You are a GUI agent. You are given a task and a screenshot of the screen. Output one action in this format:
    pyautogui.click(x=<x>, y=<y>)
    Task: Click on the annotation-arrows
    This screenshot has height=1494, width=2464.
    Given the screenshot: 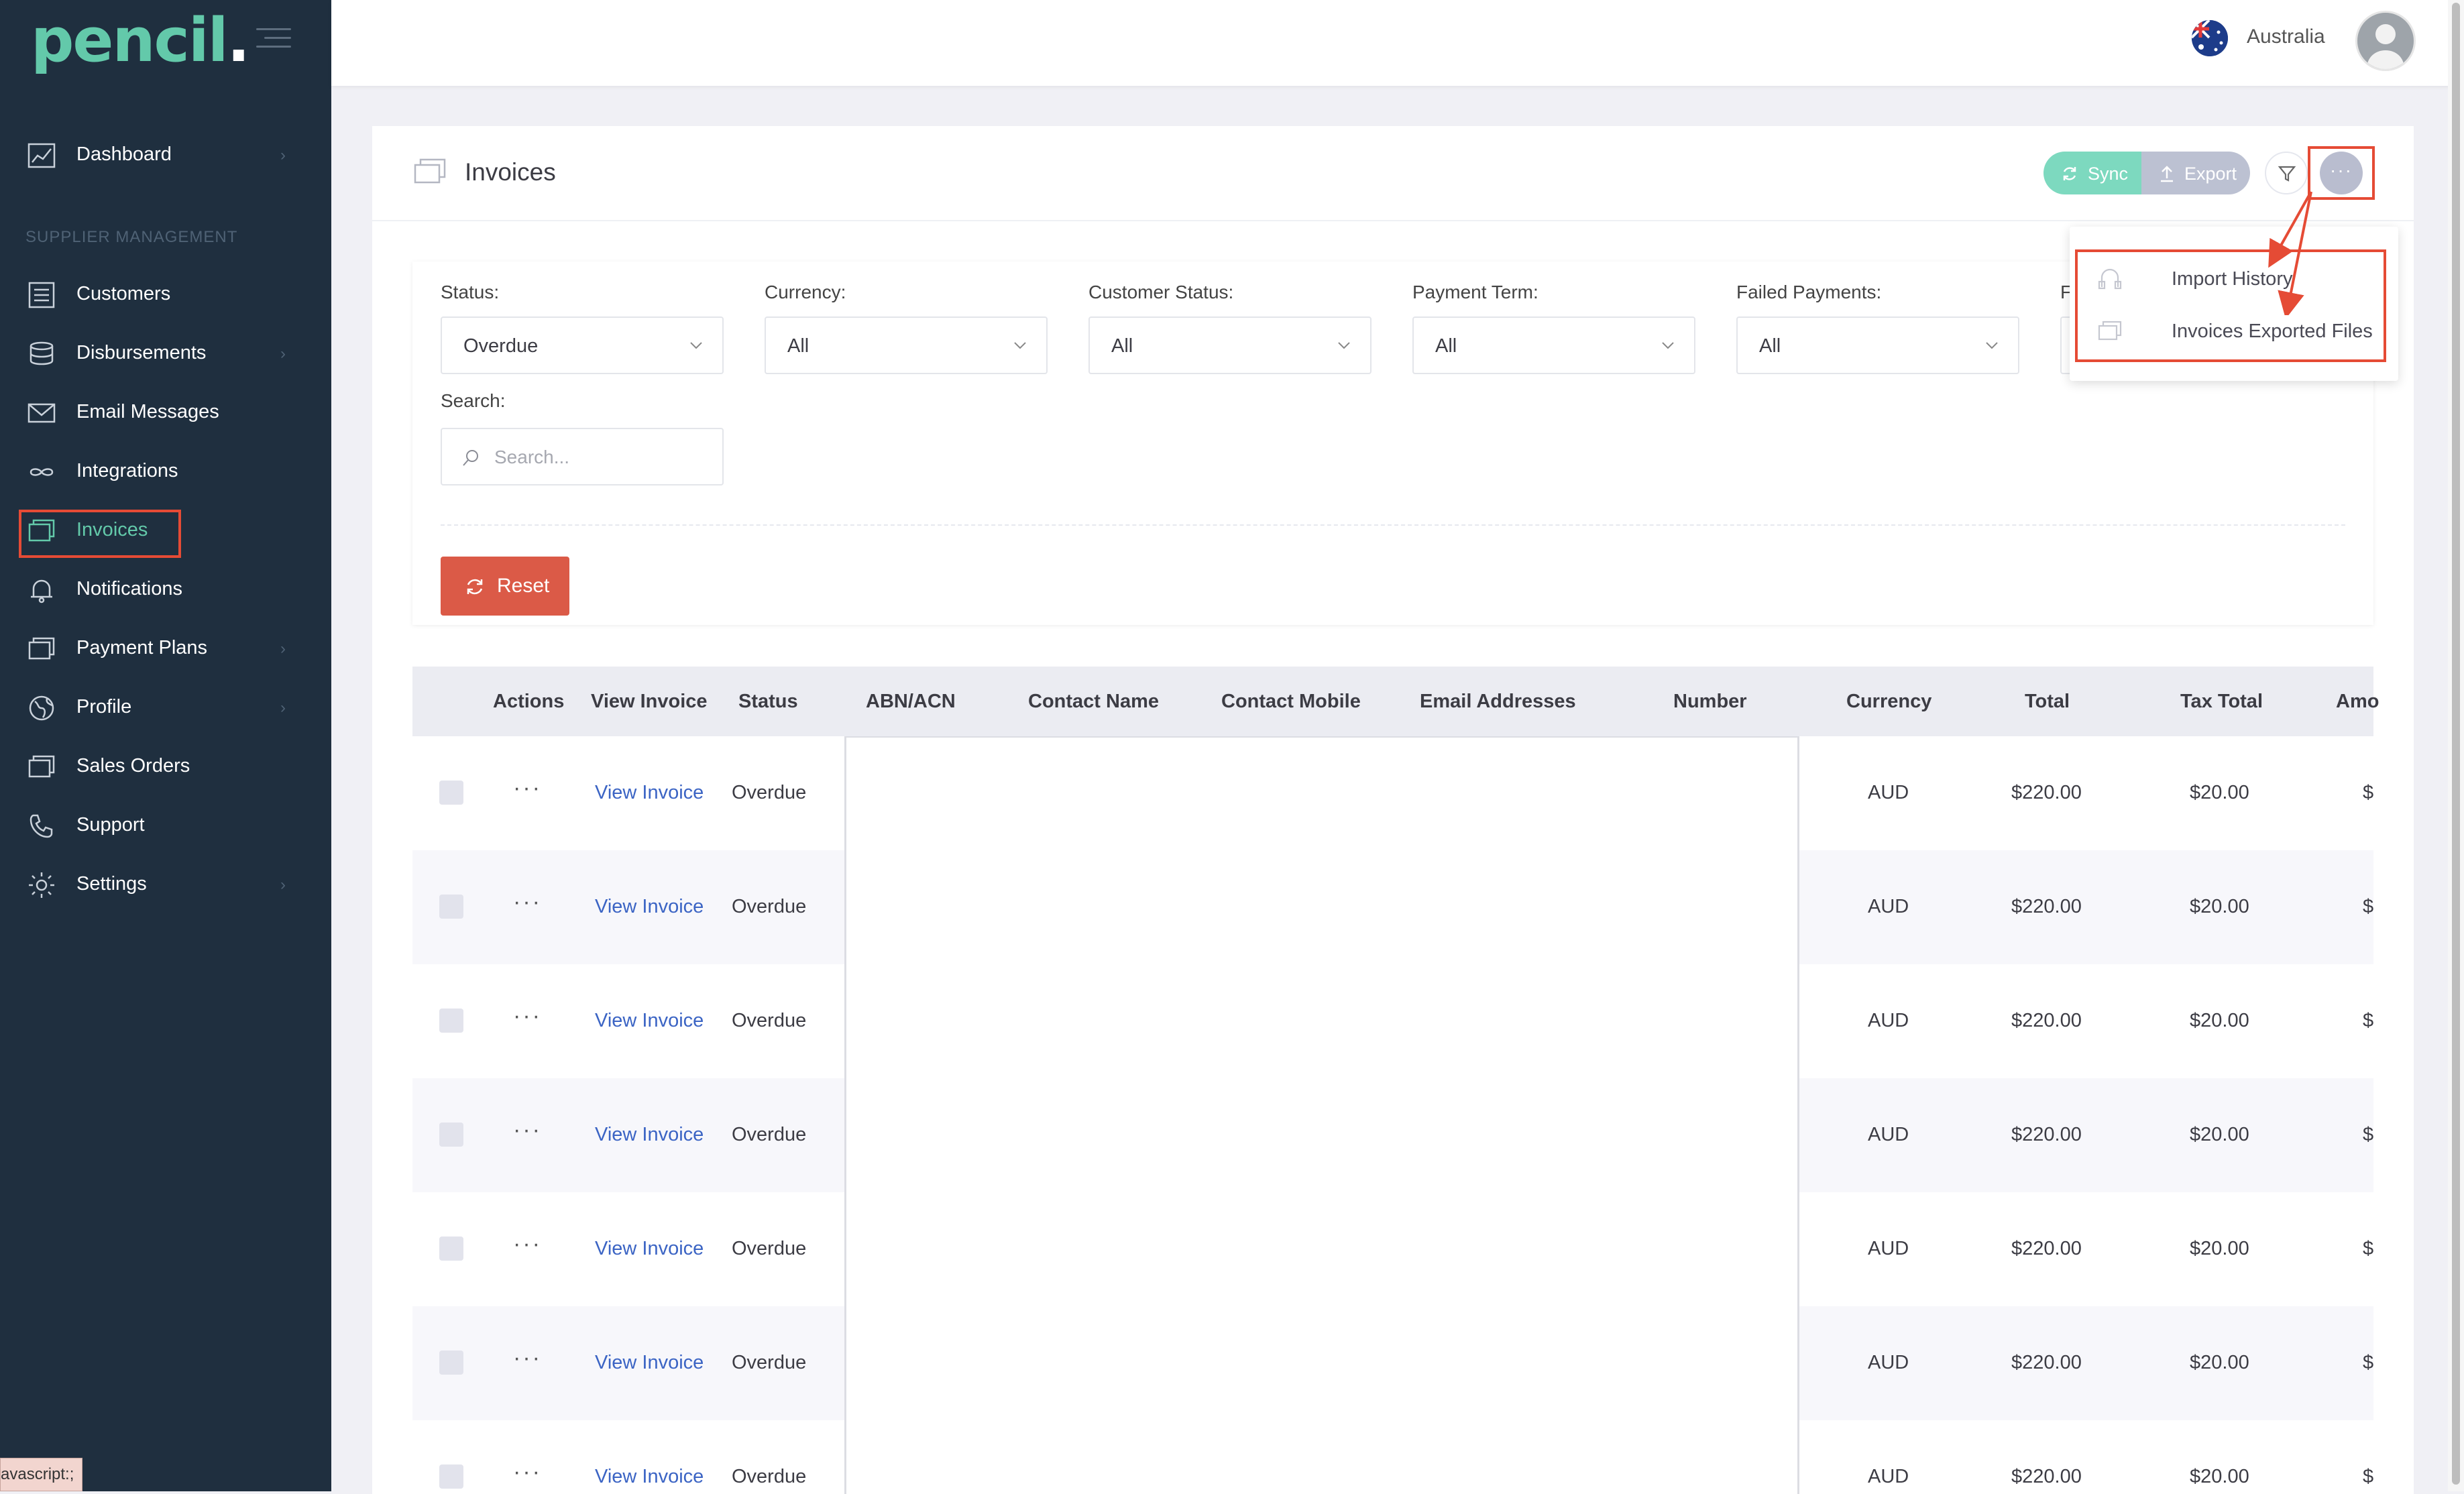 What is the action you would take?
    pyautogui.click(x=2290, y=253)
    